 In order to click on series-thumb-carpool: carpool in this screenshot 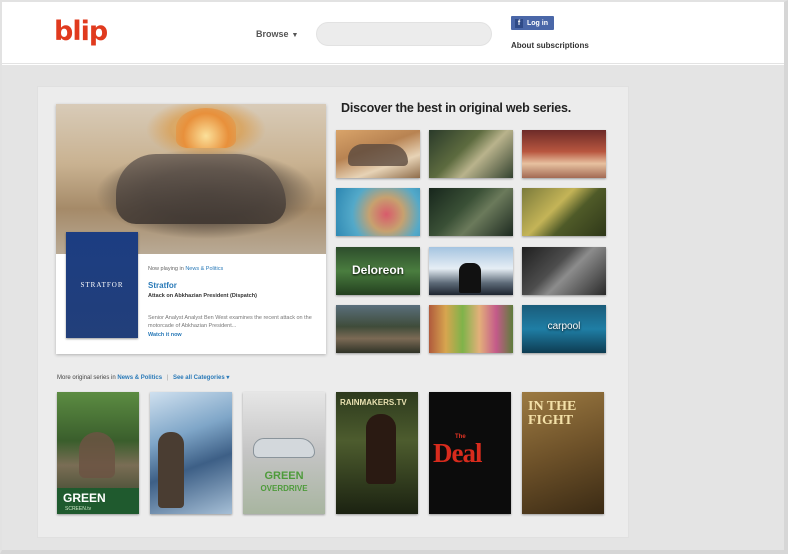, I will do `click(564, 329)`.